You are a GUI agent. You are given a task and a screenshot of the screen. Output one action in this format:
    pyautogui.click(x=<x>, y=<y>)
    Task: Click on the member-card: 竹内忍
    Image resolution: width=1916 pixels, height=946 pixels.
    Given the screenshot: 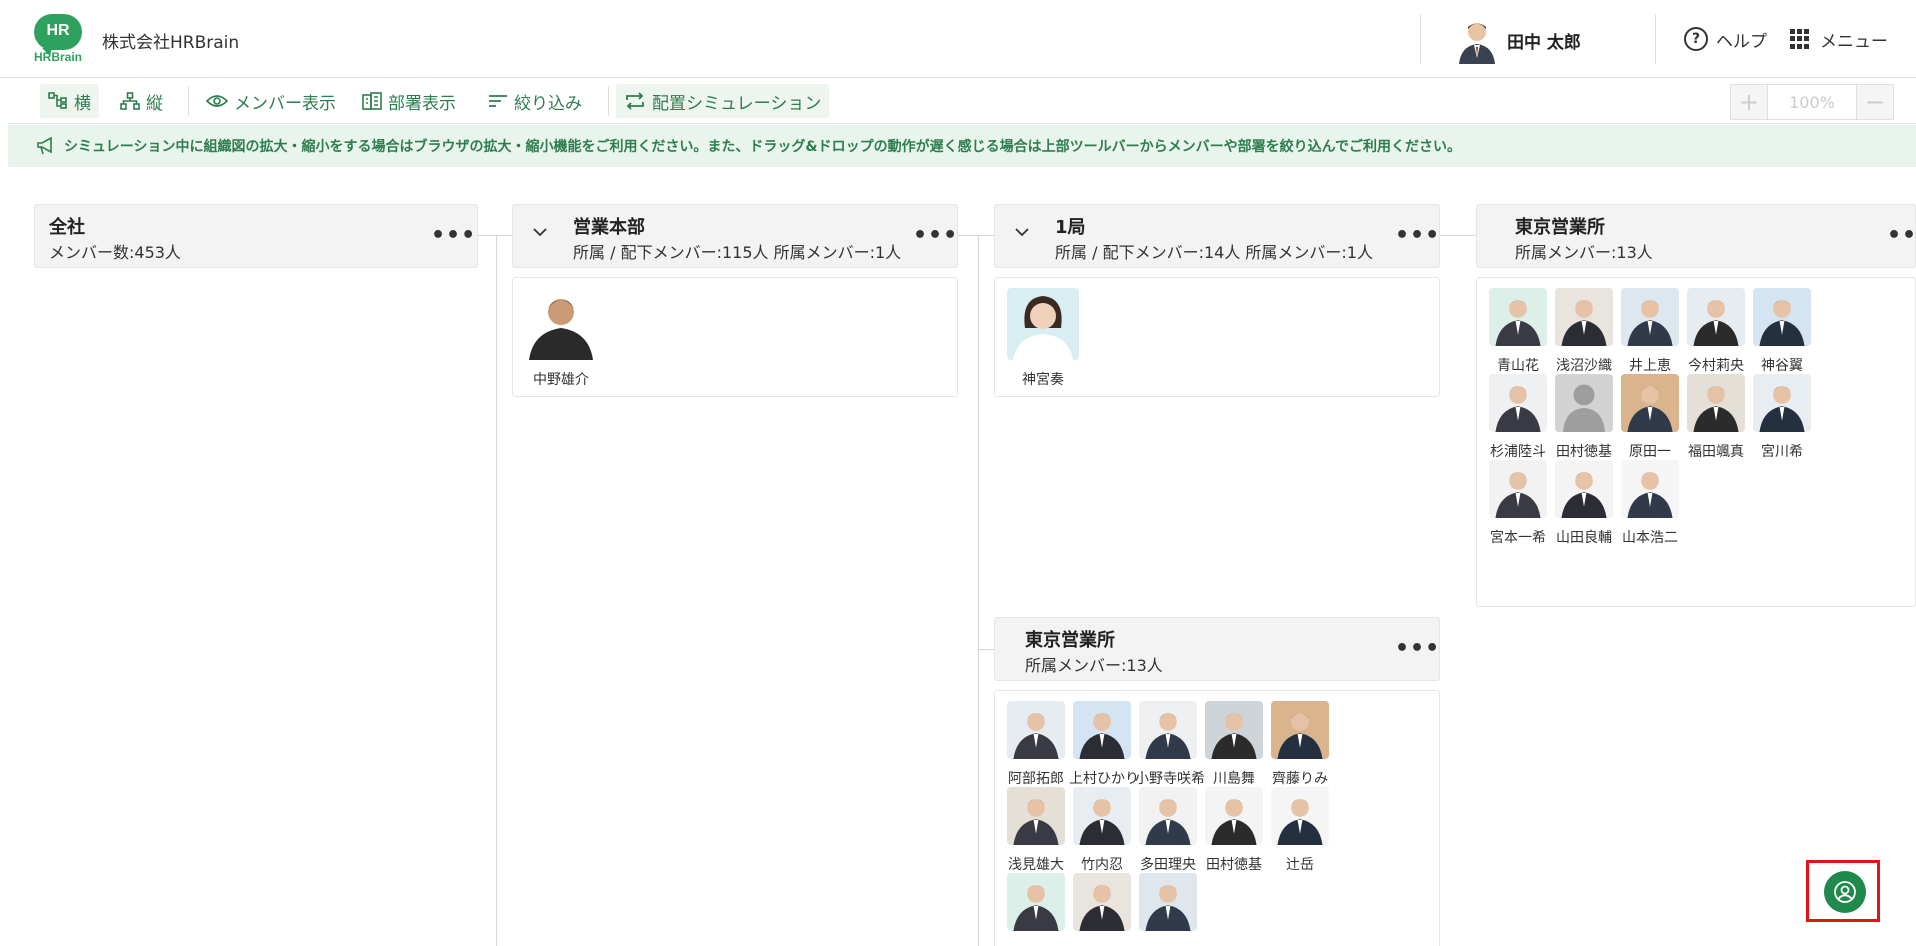 What is the action you would take?
    pyautogui.click(x=1102, y=830)
    